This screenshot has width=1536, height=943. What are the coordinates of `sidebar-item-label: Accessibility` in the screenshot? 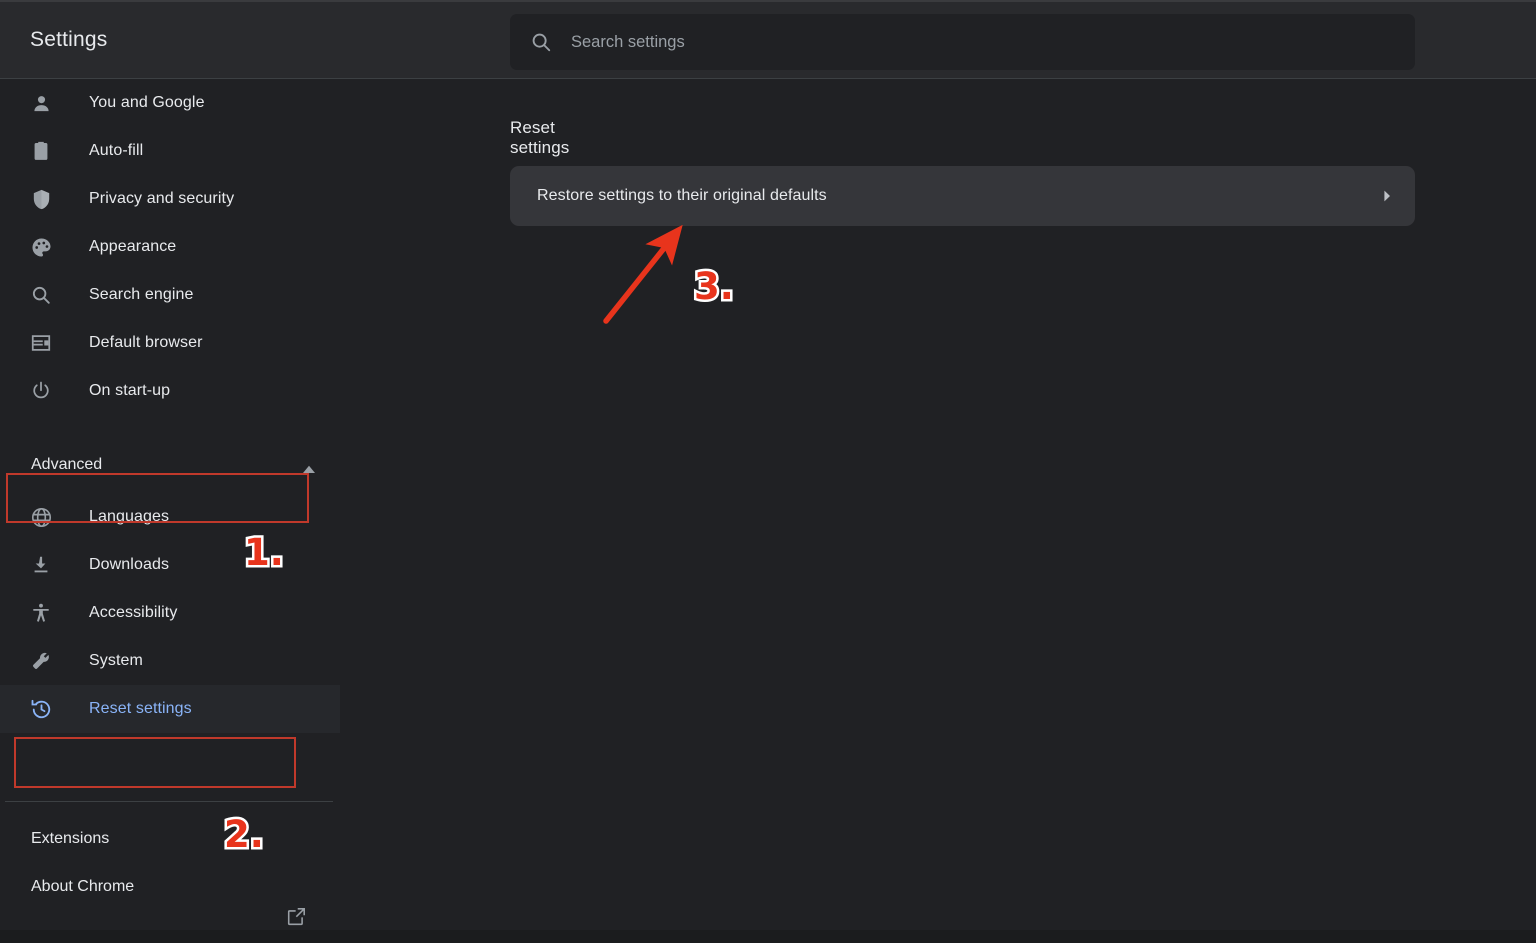 It's located at (133, 612).